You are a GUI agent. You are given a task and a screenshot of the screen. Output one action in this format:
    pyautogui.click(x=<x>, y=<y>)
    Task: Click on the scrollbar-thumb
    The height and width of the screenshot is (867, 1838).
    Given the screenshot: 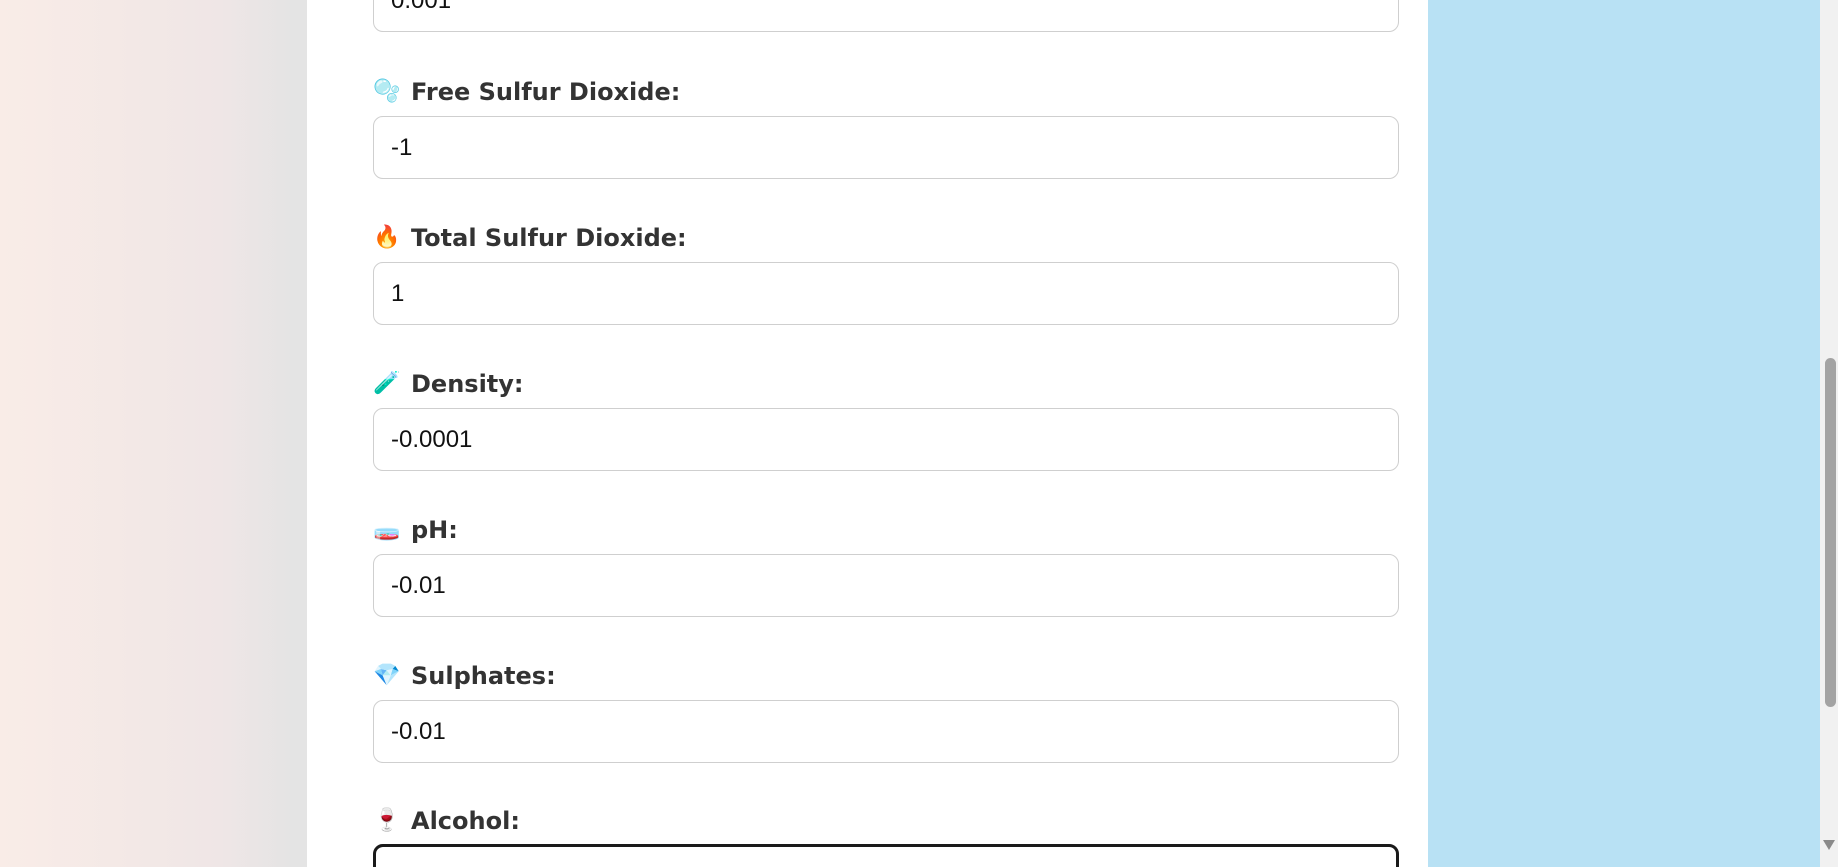 What is the action you would take?
    pyautogui.click(x=1830, y=532)
    